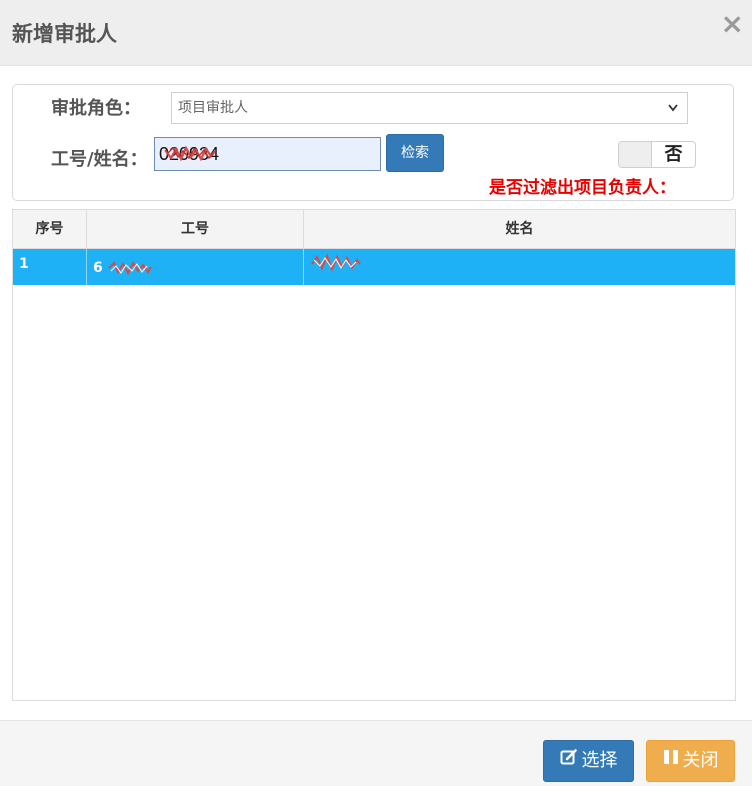  What do you see at coordinates (195, 229) in the screenshot?
I see `column-employee-no: 工号` at bounding box center [195, 229].